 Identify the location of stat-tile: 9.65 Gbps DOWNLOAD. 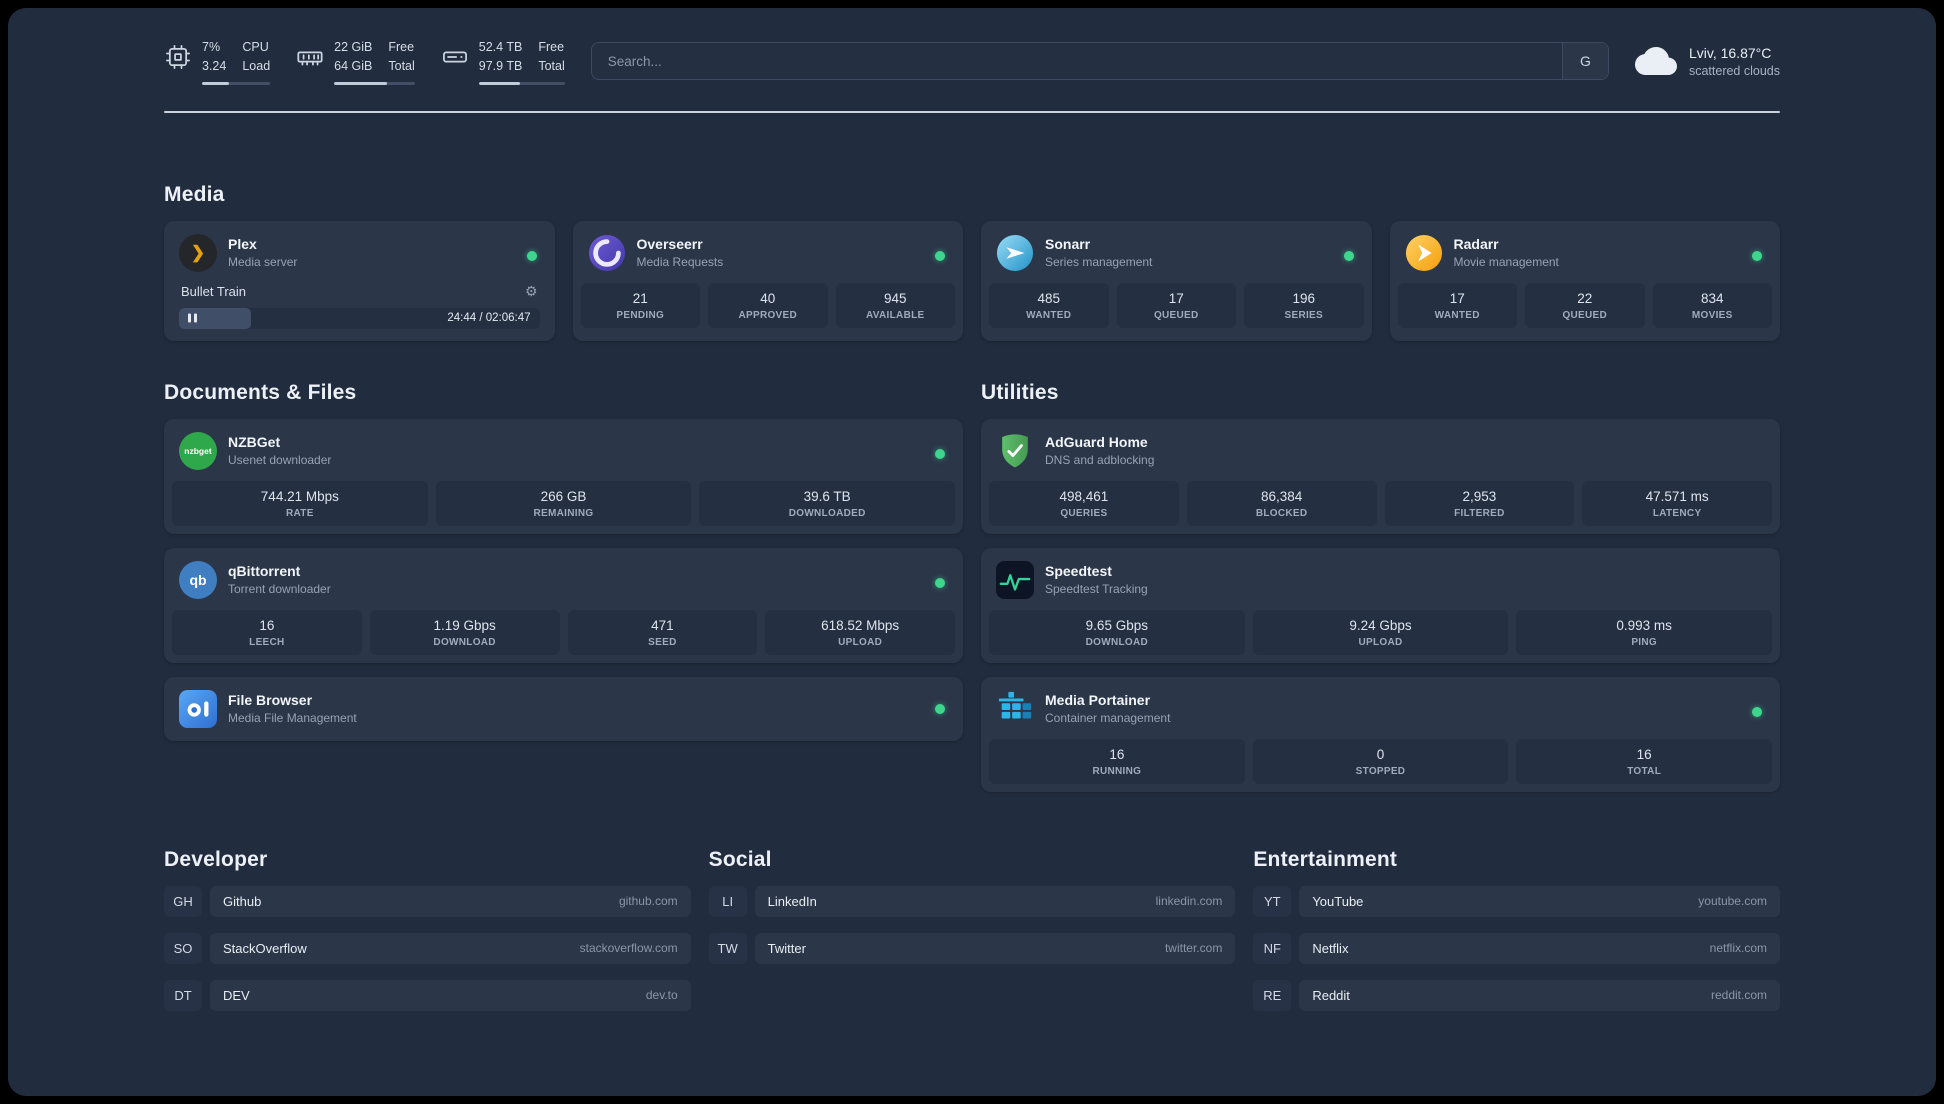
(1117, 632).